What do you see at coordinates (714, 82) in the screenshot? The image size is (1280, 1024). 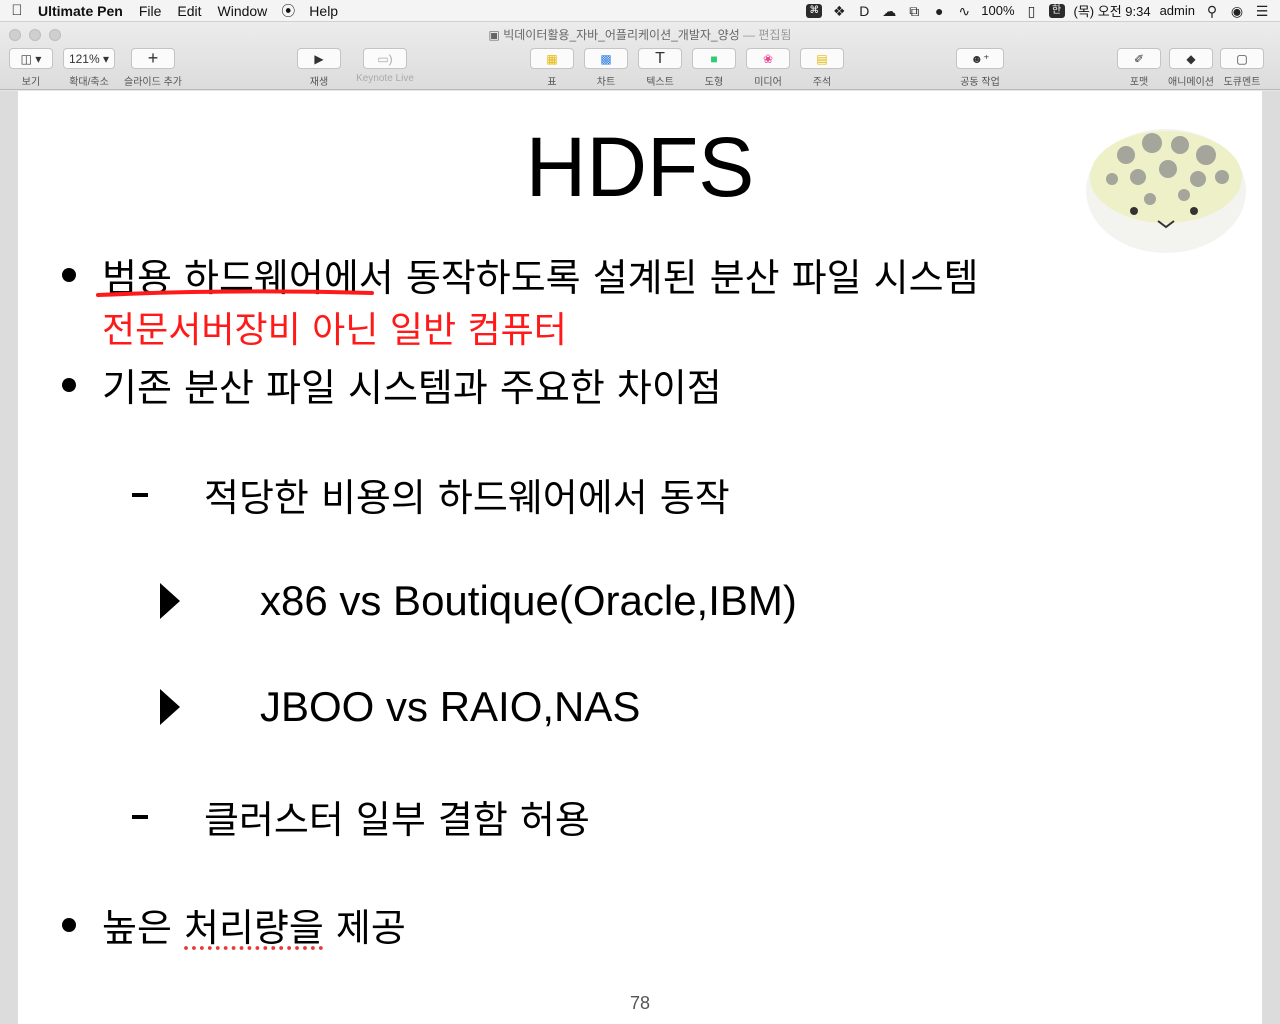 I see `shape-label: 도형` at bounding box center [714, 82].